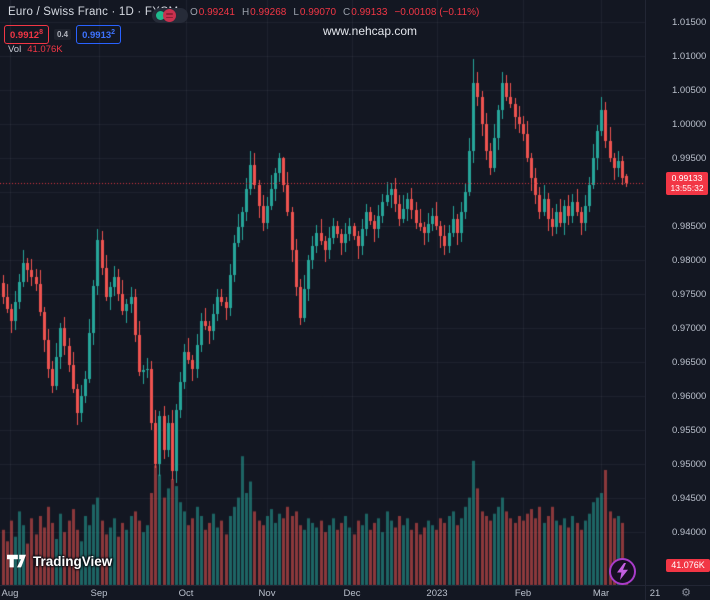 This screenshot has width=710, height=600. What do you see at coordinates (687, 188) in the screenshot?
I see `countdown-timer: 13:55:32` at bounding box center [687, 188].